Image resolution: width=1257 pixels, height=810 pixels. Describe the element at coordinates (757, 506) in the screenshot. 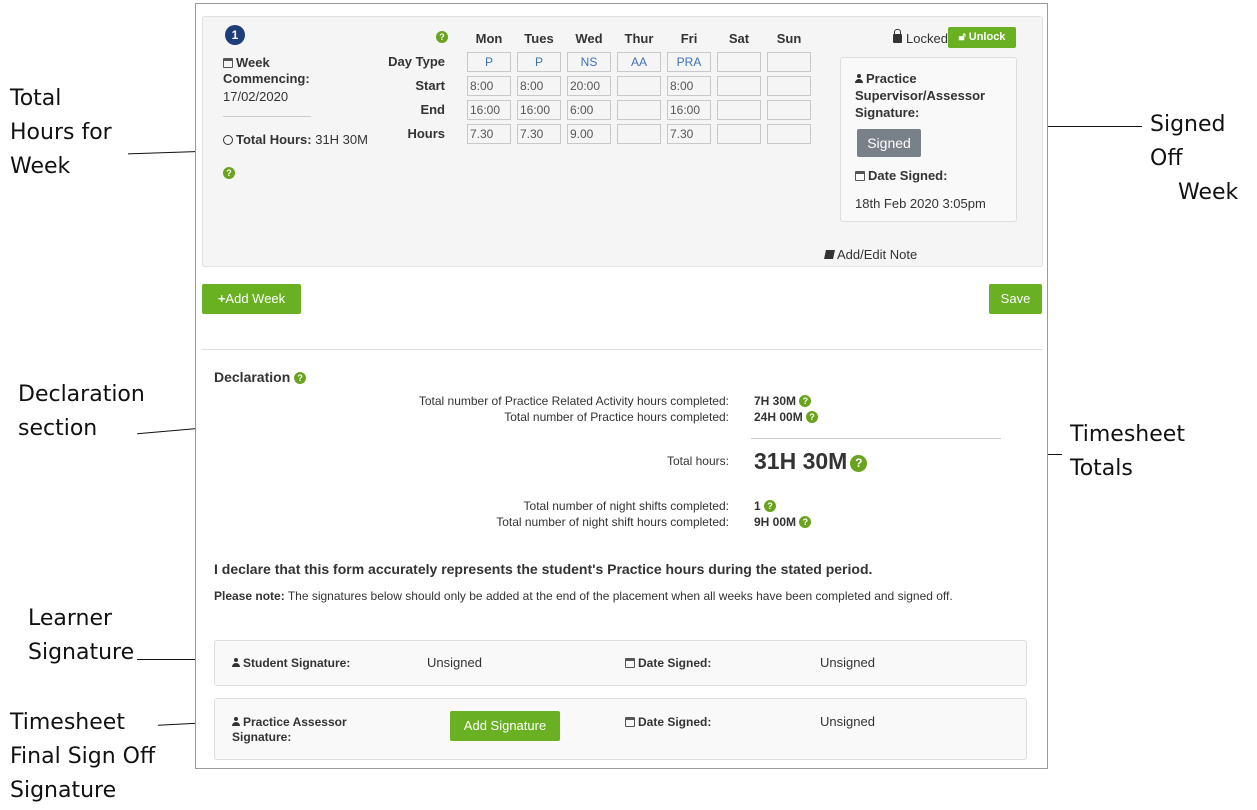

I see `night-shifts-text: 1` at that location.